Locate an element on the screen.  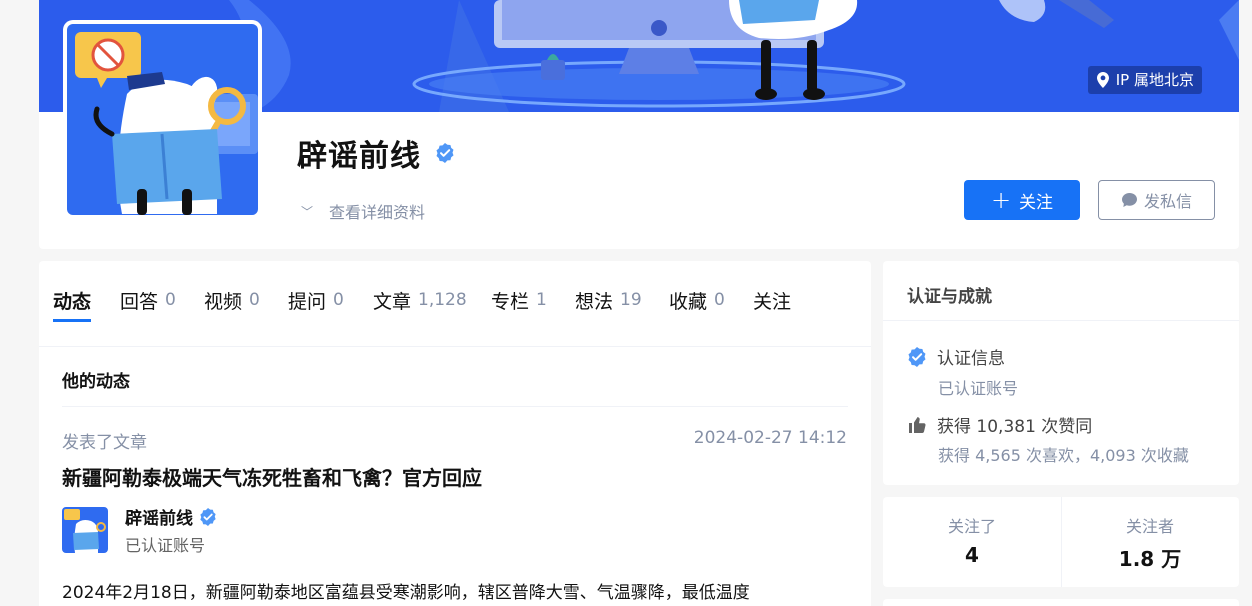
tab-videos: 视频 0 is located at coordinates (232, 300).